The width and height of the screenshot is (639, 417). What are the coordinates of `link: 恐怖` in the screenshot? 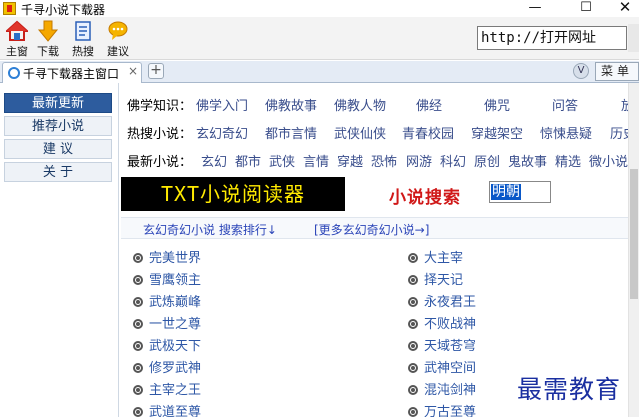 It's located at (384, 160).